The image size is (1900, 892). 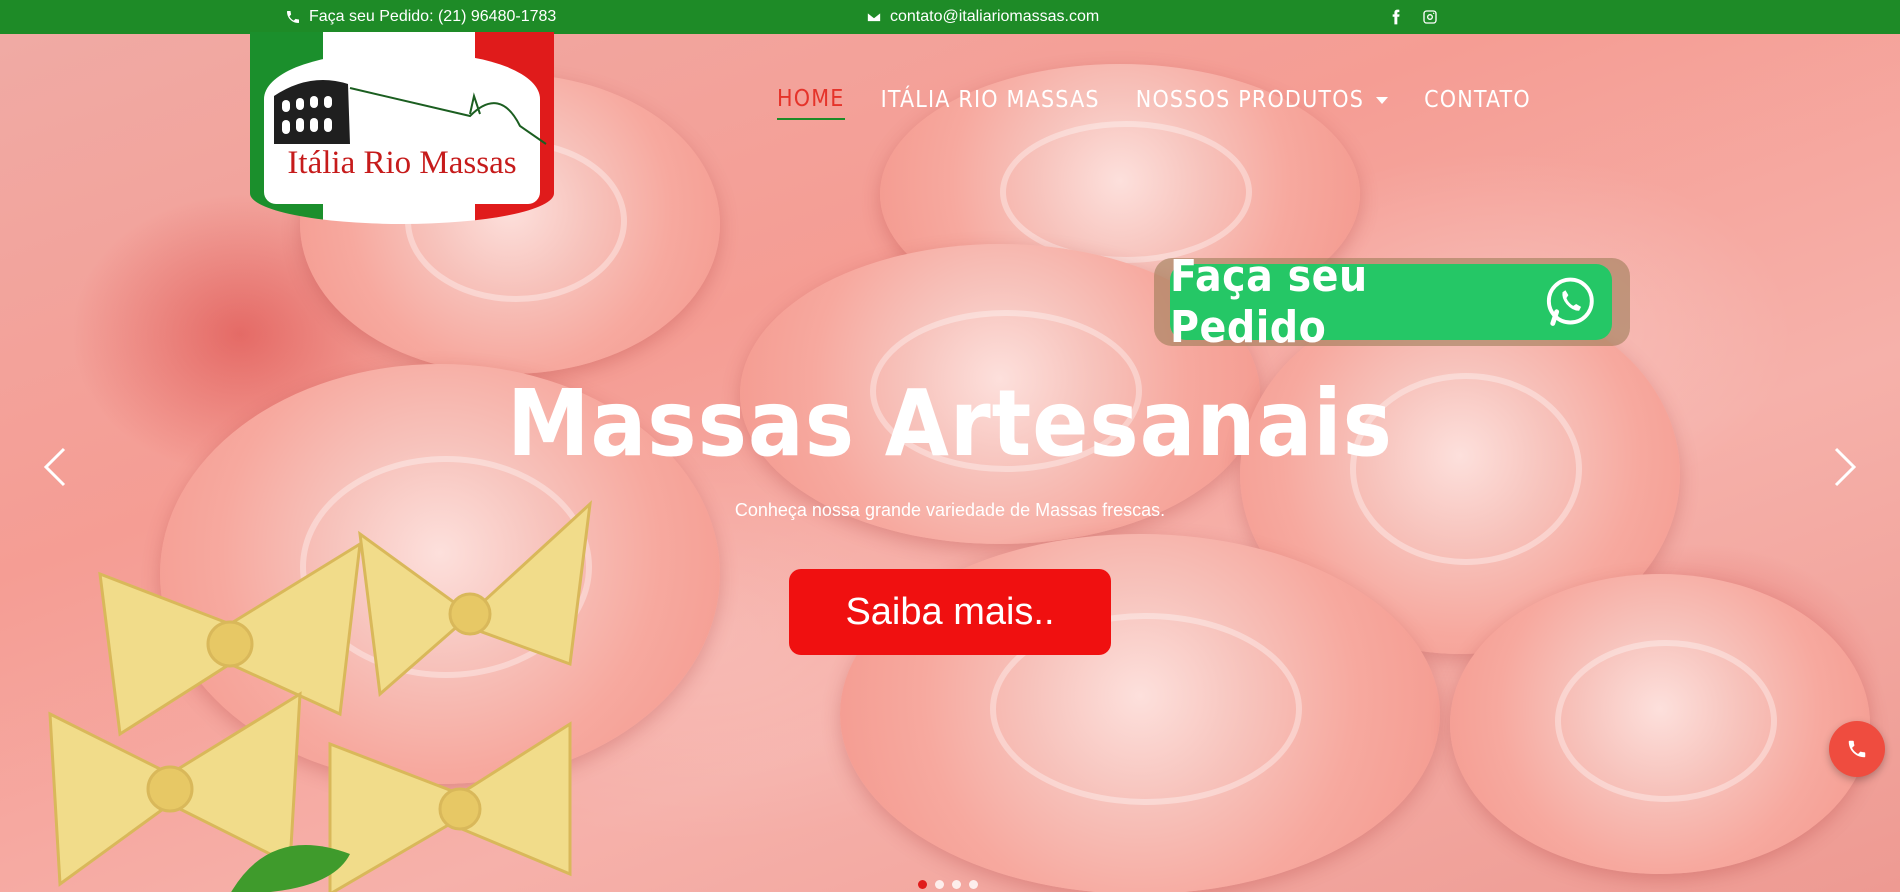 What do you see at coordinates (948, 884) in the screenshot?
I see `slider-dots` at bounding box center [948, 884].